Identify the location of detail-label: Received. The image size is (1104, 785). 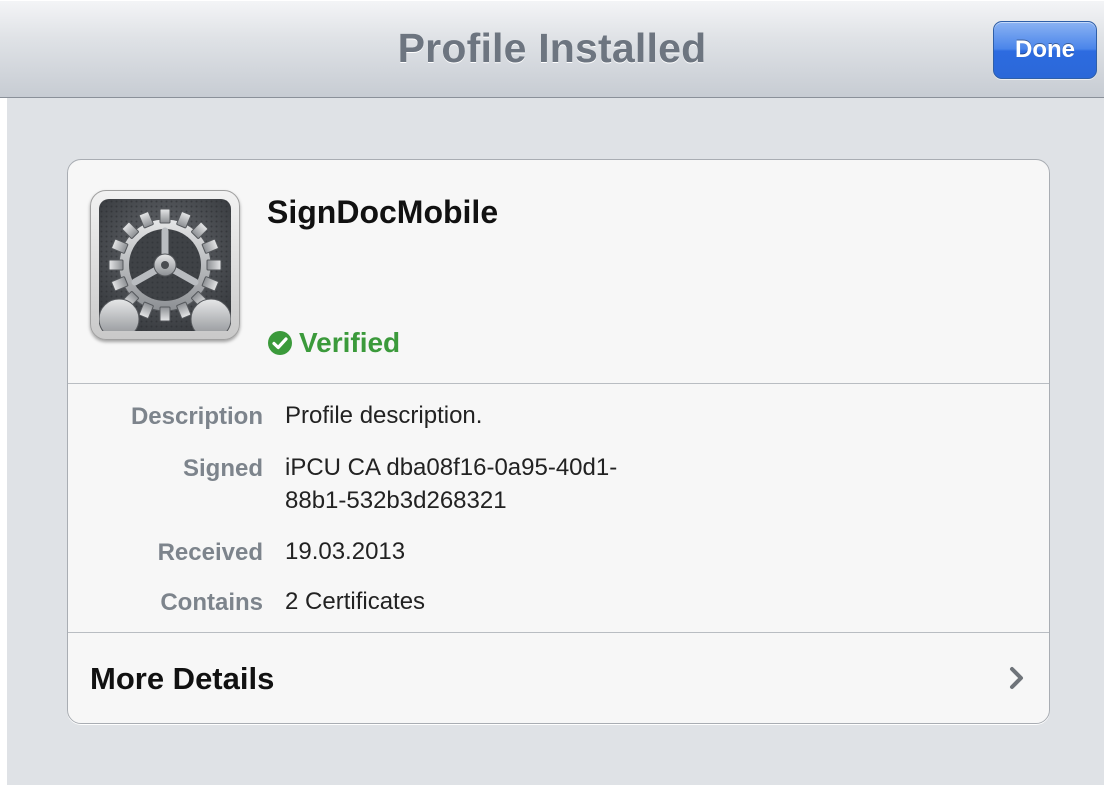
(210, 552).